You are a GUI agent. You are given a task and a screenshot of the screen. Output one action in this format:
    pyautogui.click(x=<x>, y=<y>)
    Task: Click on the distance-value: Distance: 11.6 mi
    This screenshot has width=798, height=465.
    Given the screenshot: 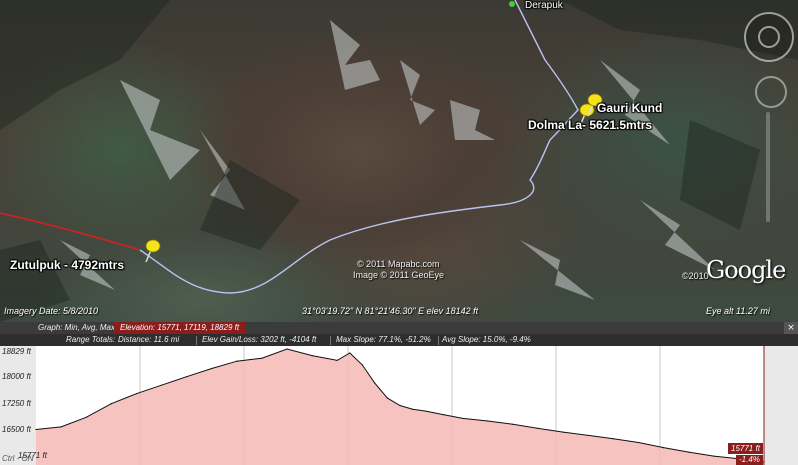 What is the action you would take?
    pyautogui.click(x=149, y=339)
    